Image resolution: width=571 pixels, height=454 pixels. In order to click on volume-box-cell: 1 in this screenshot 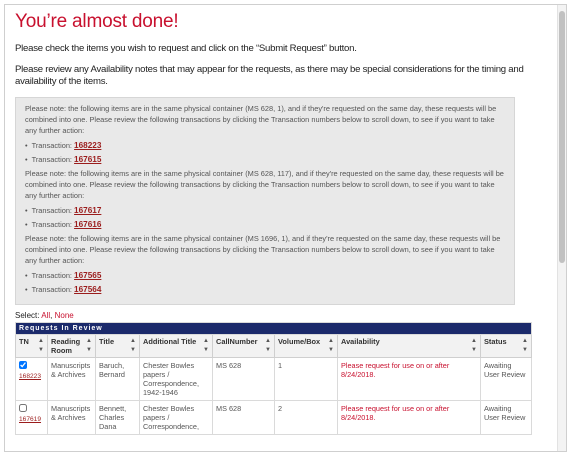, I will do `click(306, 379)`.